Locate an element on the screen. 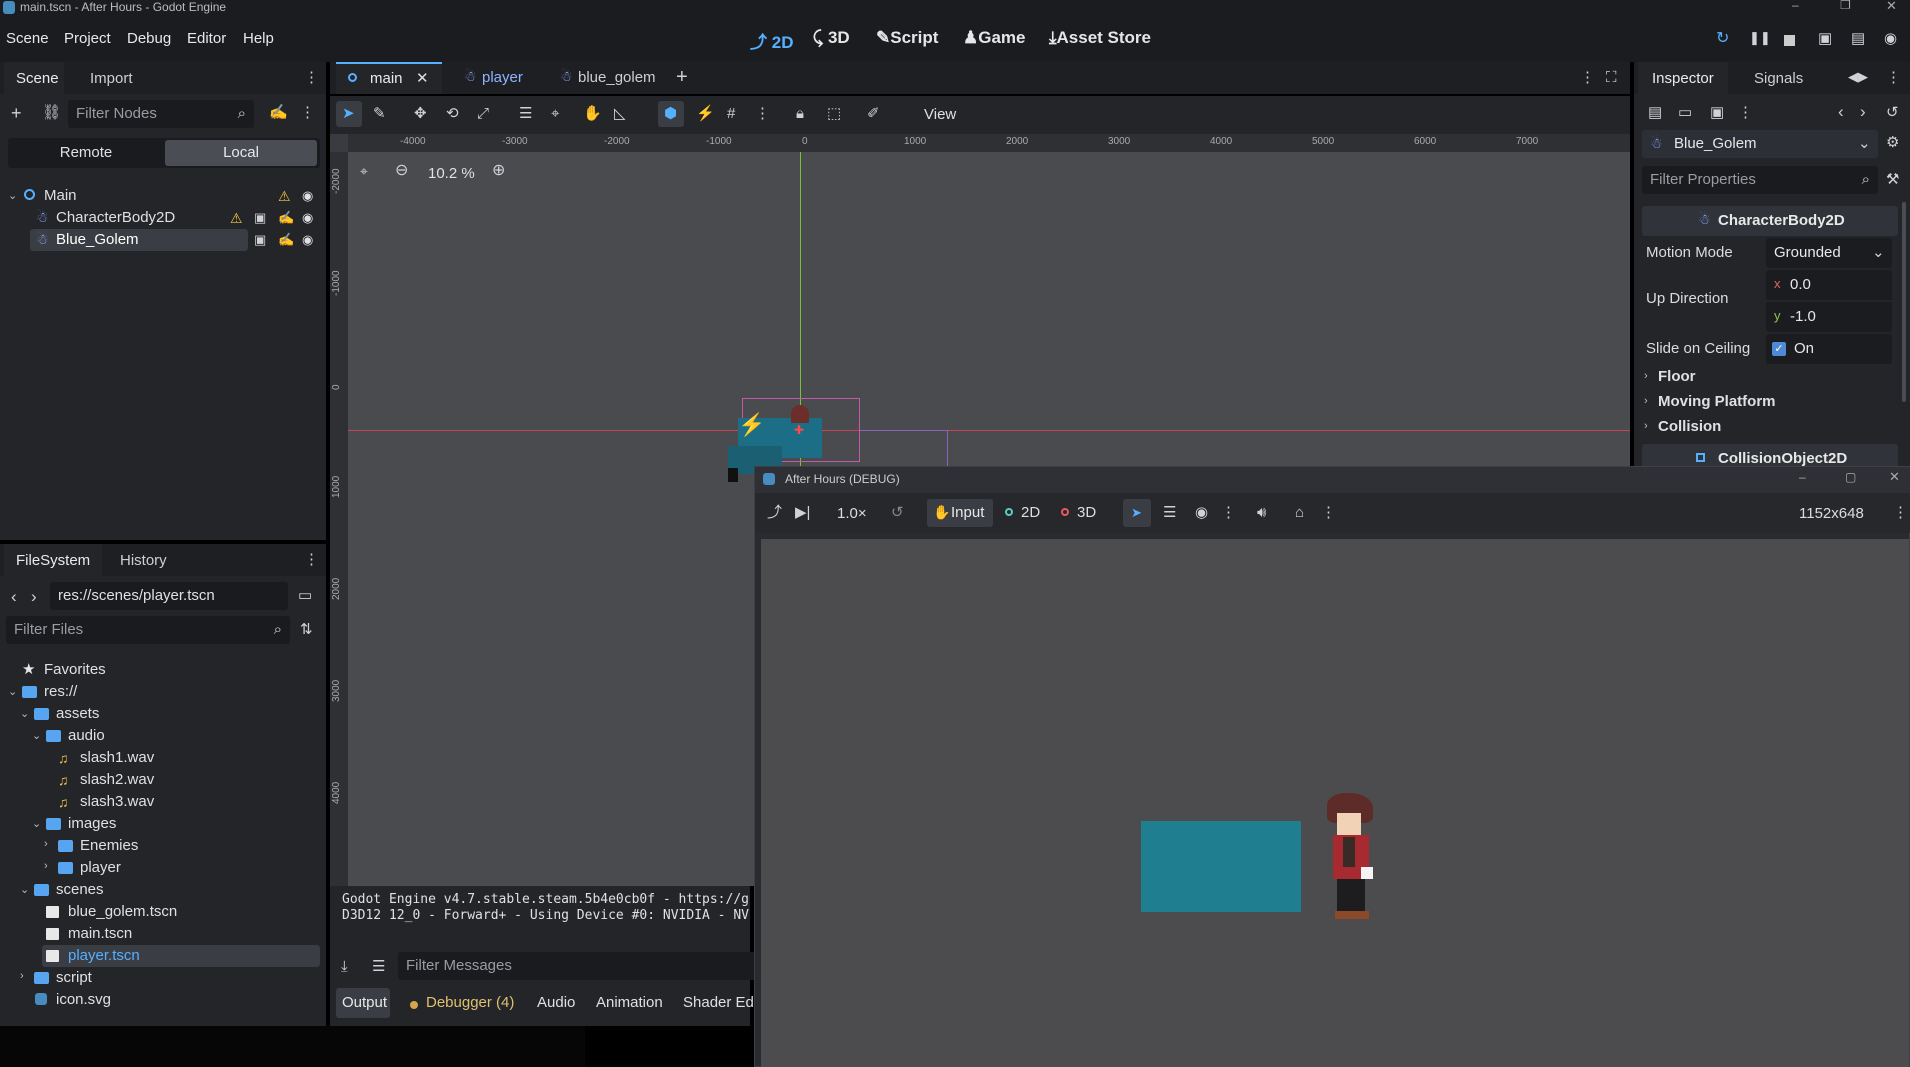 The height and width of the screenshot is (1067, 1910). group-icon: ⬚ is located at coordinates (834, 113).